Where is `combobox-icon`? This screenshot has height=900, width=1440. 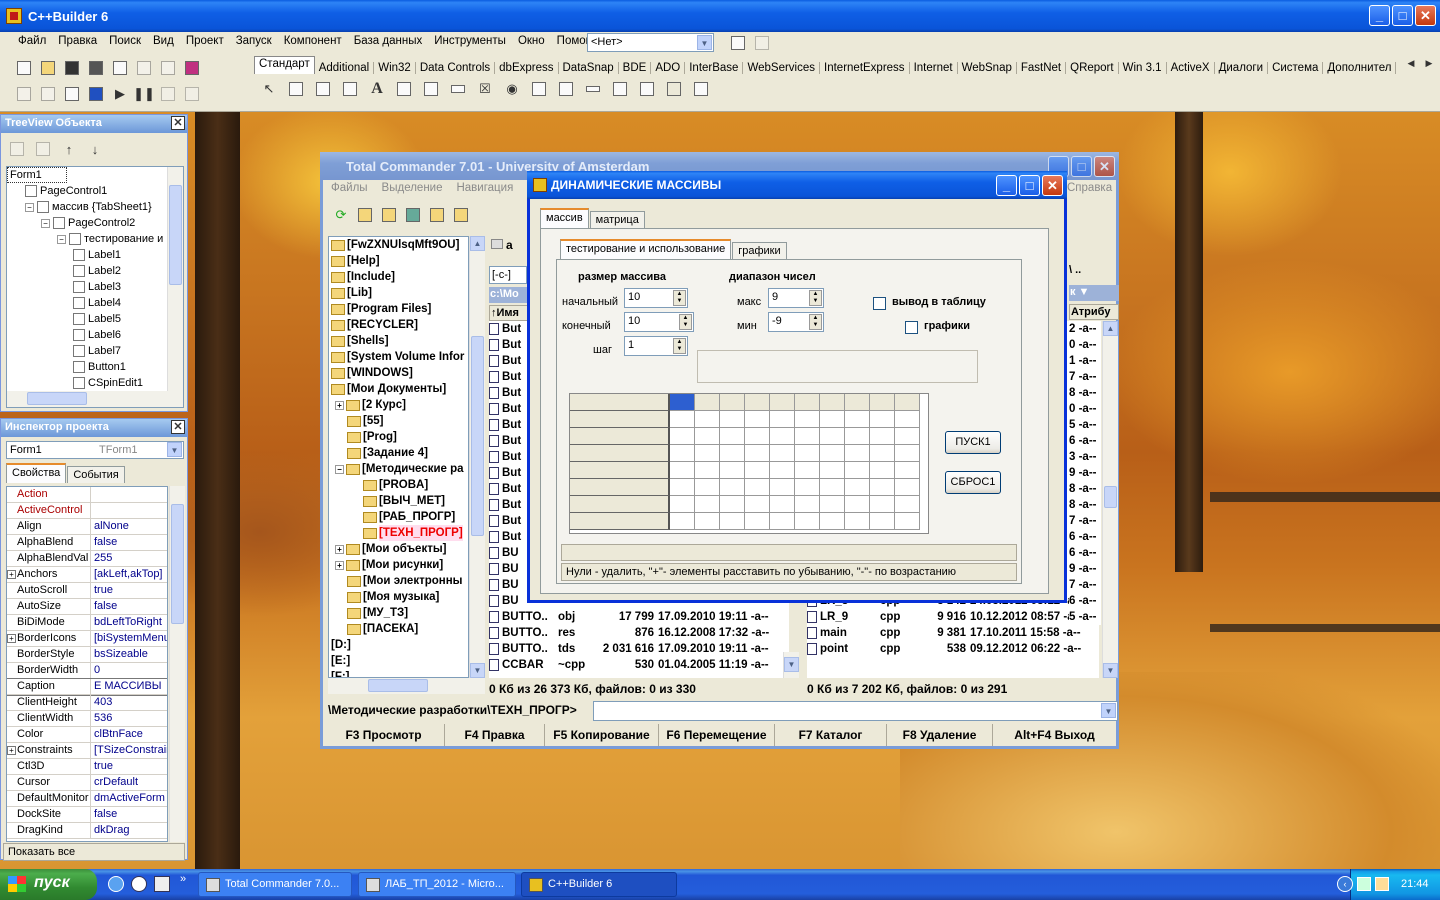
combobox-icon is located at coordinates (566, 89).